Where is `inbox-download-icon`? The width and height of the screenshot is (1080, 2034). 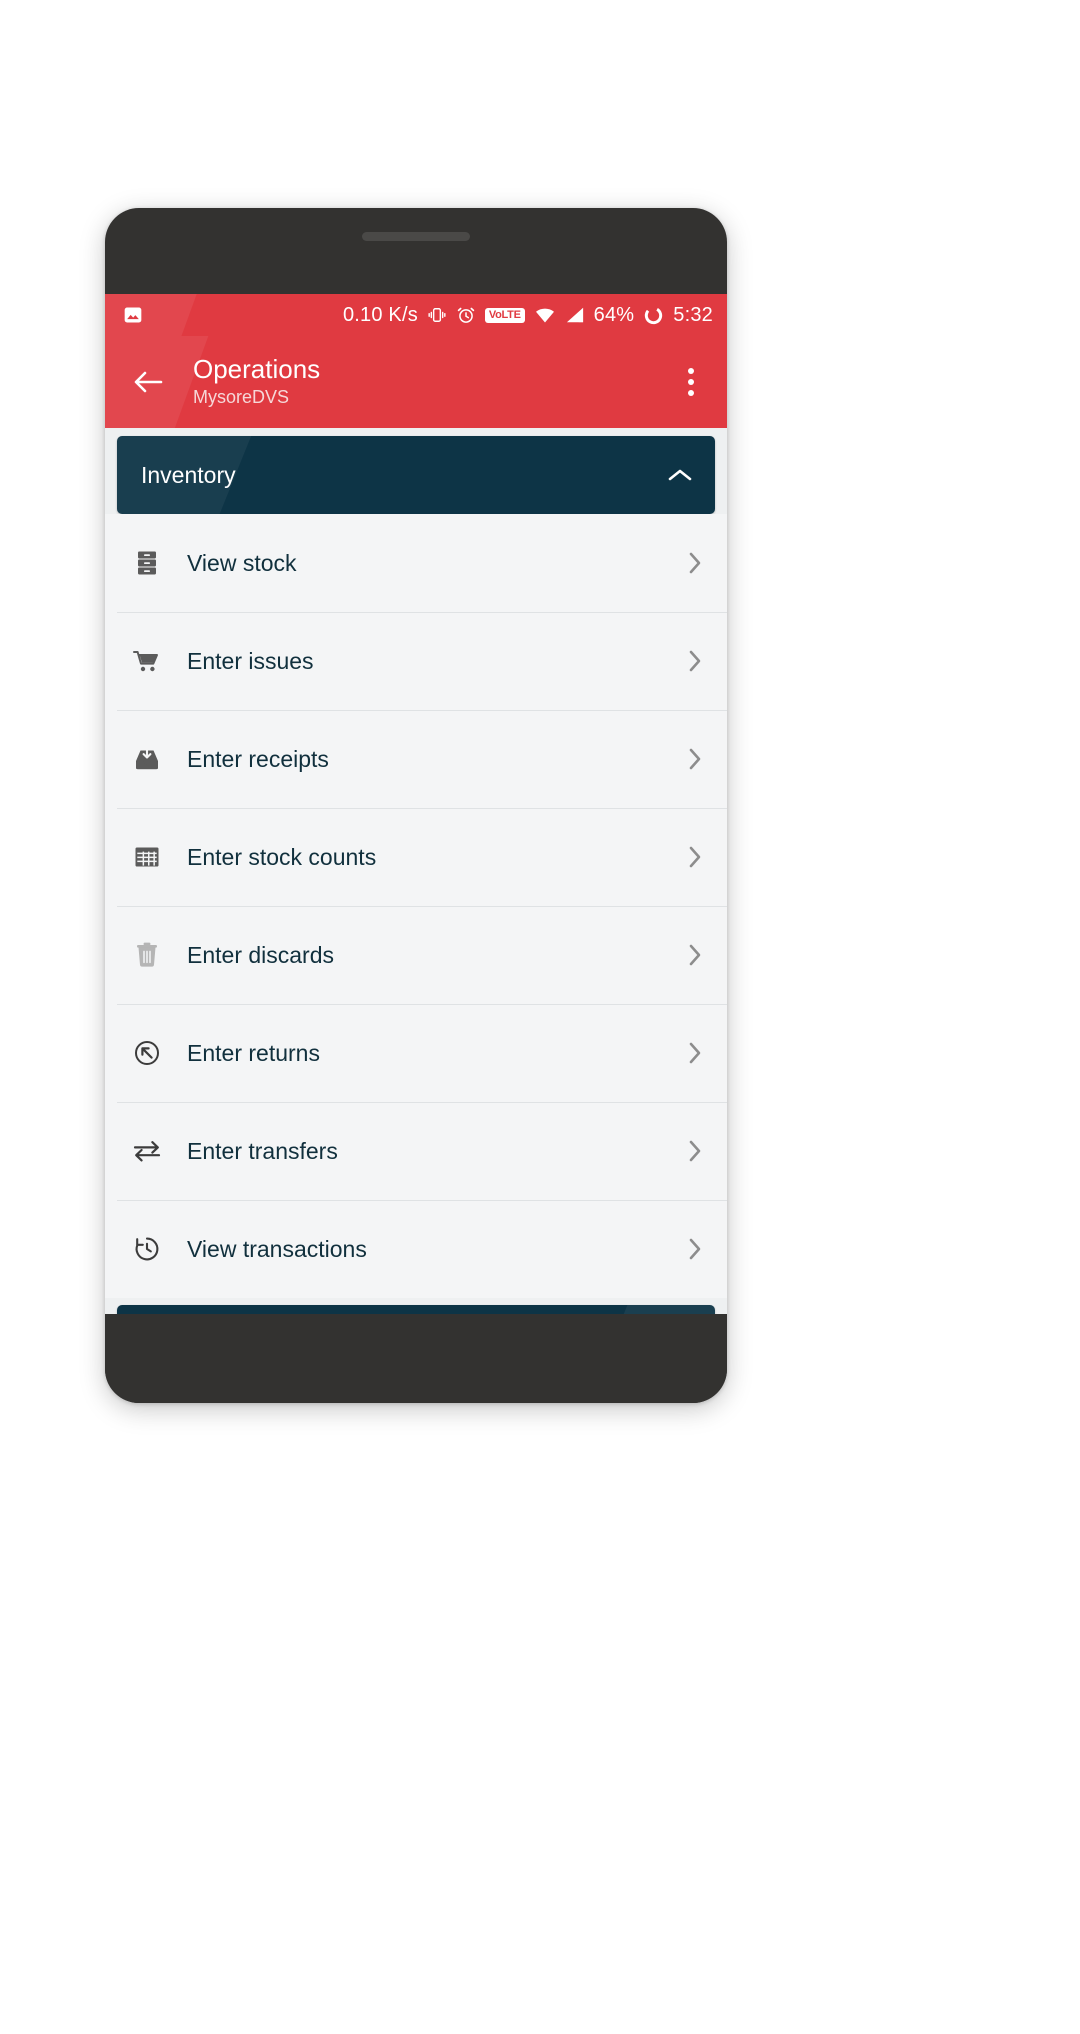 inbox-download-icon is located at coordinates (147, 759).